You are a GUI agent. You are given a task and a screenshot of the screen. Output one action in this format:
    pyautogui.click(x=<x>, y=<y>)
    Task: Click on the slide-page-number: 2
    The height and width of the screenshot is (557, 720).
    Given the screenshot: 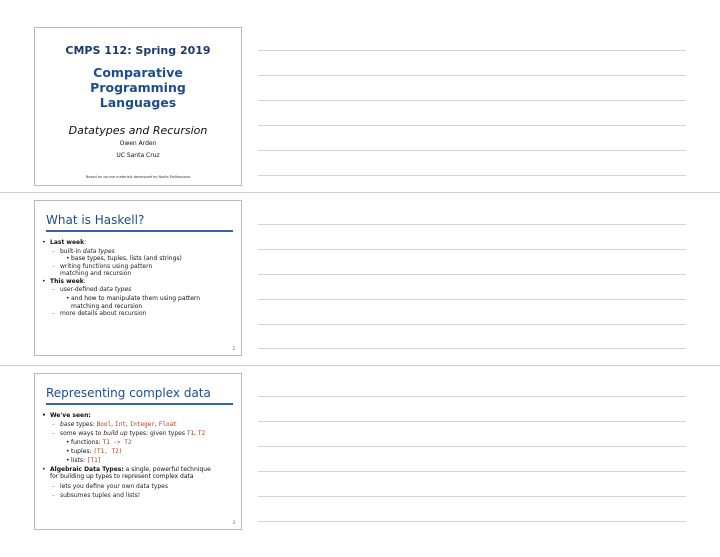 What is the action you would take?
    pyautogui.click(x=233, y=348)
    